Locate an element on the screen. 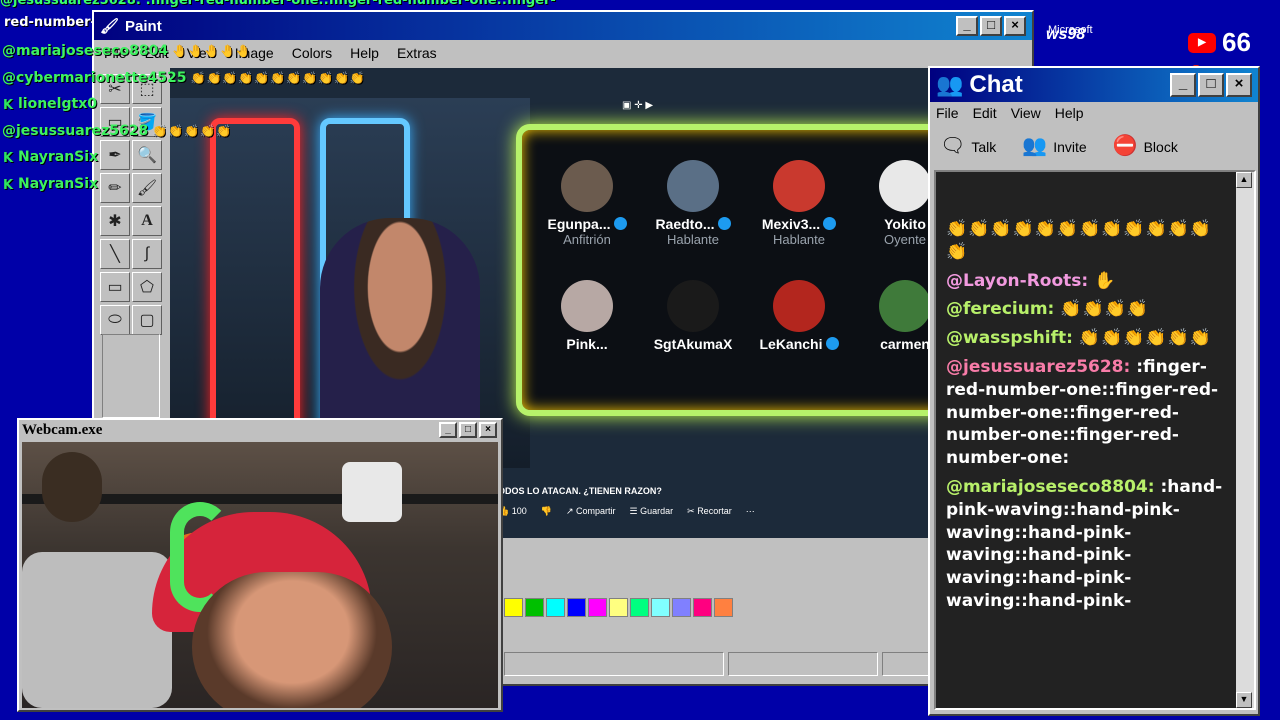  overlay-username: @mariajoseseco8804 is located at coordinates (85, 51).